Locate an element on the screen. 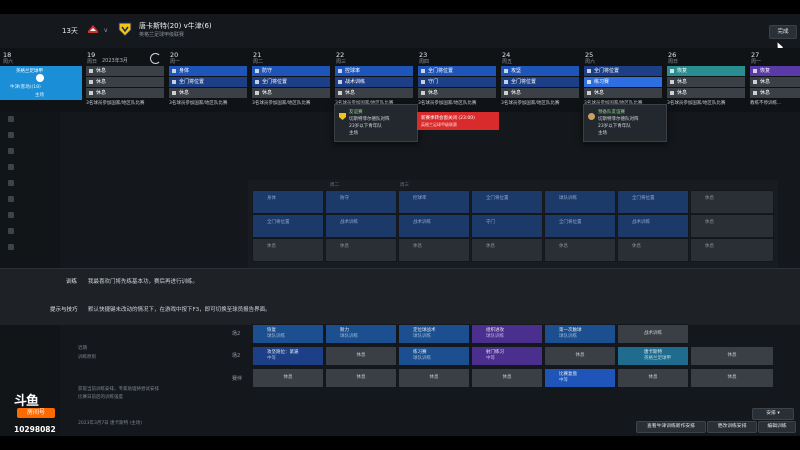 The width and height of the screenshot is (800, 450). calendar-day: 21 周二 防守 全门将位置 休息 3名球员参加国家/地区队比赛 is located at coordinates (291, 80).